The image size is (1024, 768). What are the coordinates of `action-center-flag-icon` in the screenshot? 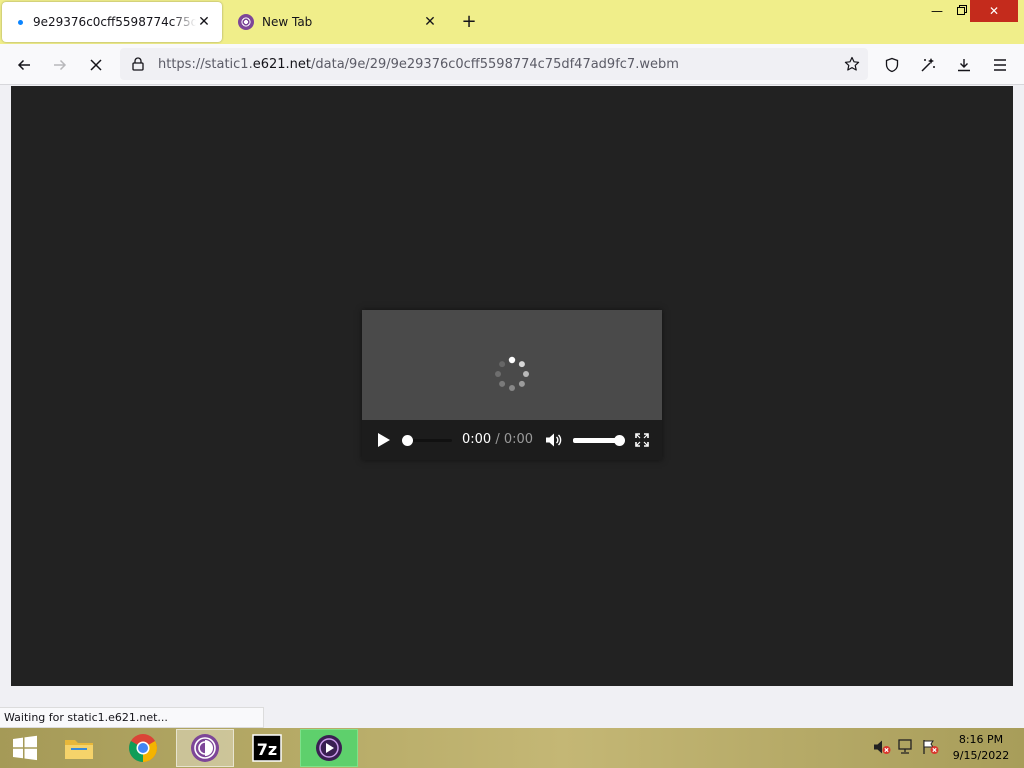 It's located at (930, 747).